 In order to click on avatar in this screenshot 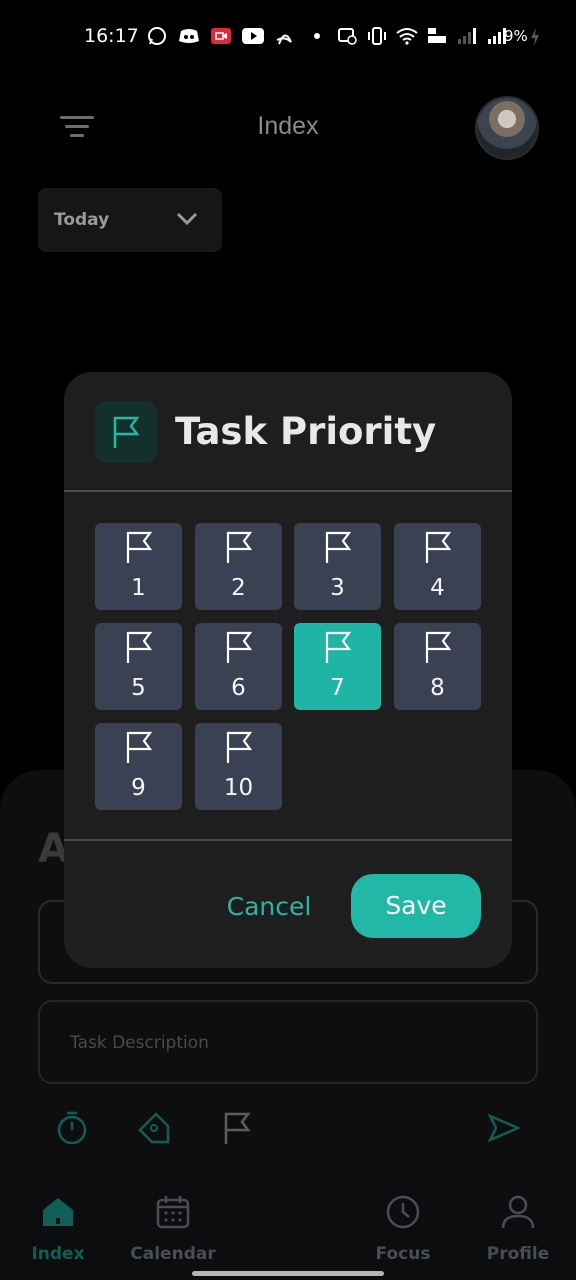, I will do `click(507, 128)`.